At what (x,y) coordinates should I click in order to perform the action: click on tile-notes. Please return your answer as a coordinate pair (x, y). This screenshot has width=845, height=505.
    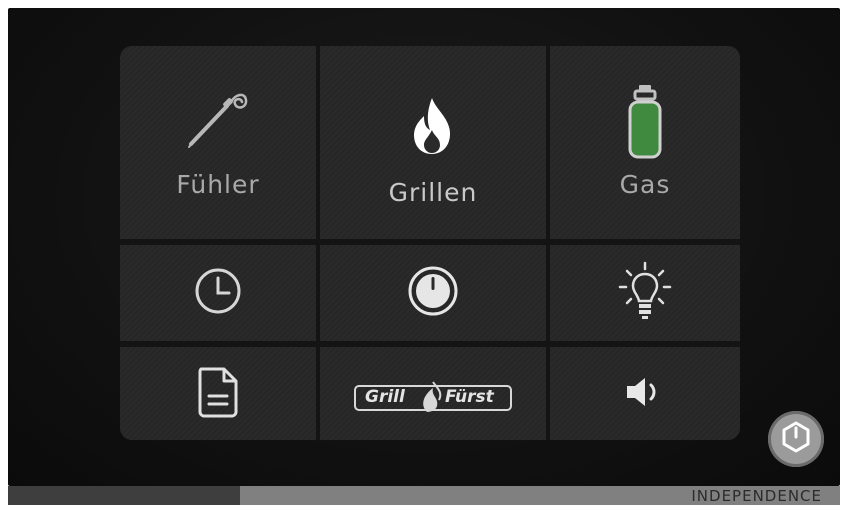
    Looking at the image, I should click on (218, 393).